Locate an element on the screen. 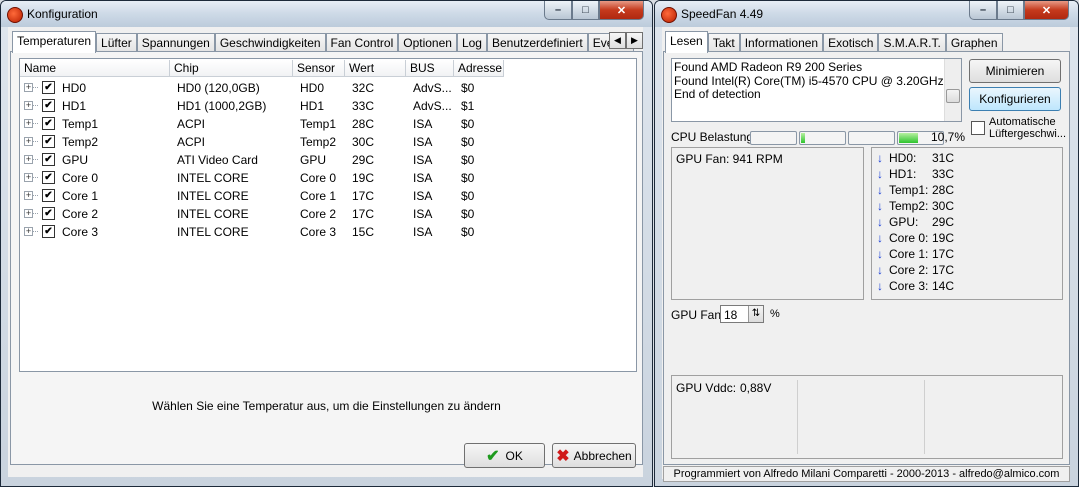 This screenshot has height=487, width=1079. table-row: + ✔ HD1 HD1 (1000,2GB) HD1 33C AdvS... $1 is located at coordinates (328, 106).